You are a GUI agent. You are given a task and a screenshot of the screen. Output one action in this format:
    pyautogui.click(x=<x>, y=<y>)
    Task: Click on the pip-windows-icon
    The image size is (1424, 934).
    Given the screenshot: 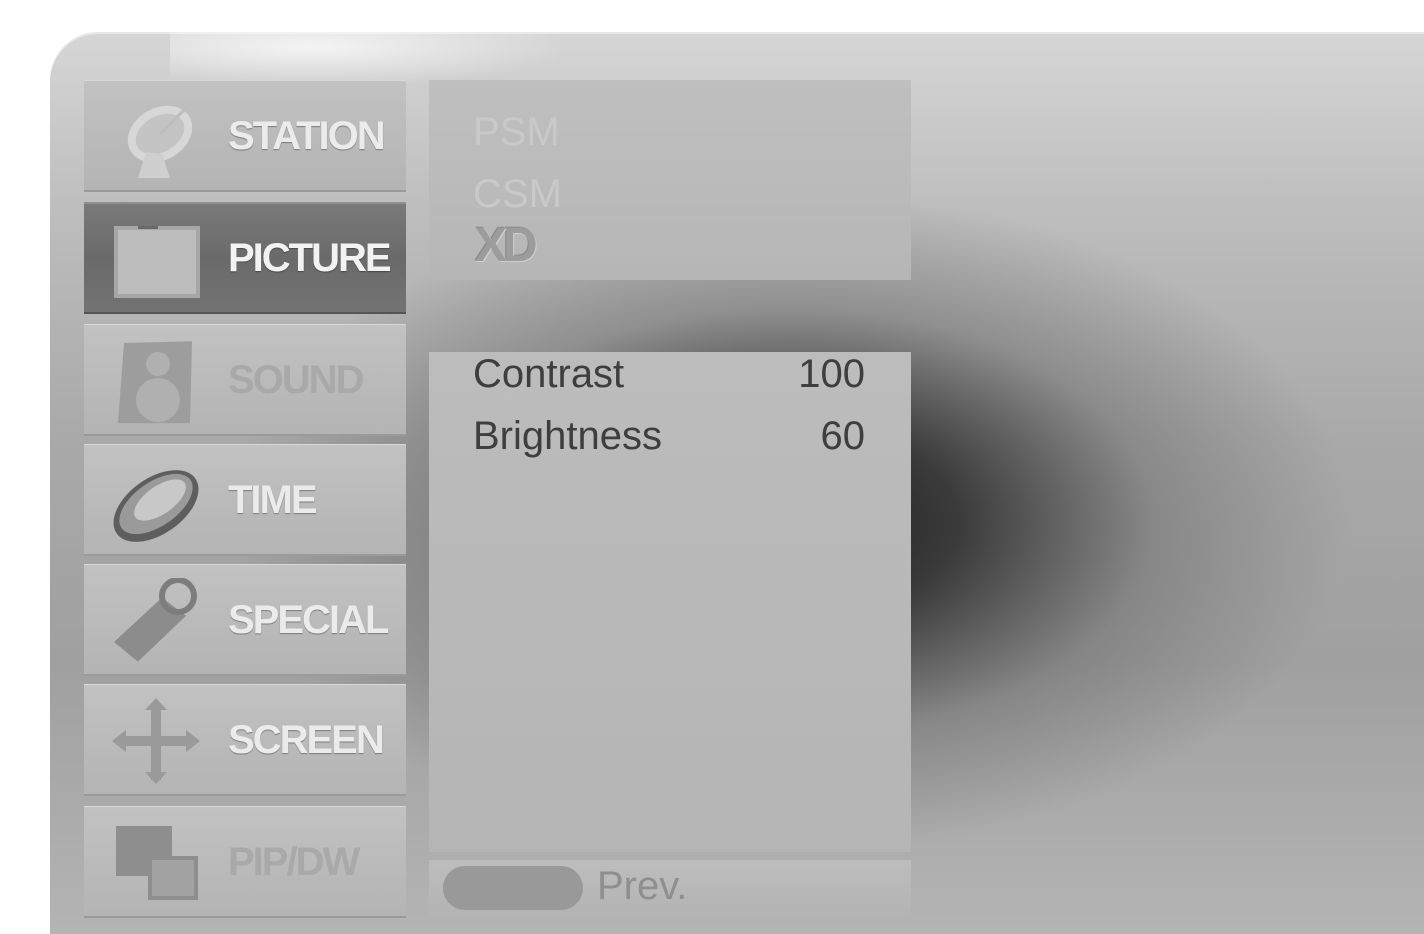 What is the action you would take?
    pyautogui.click(x=157, y=863)
    